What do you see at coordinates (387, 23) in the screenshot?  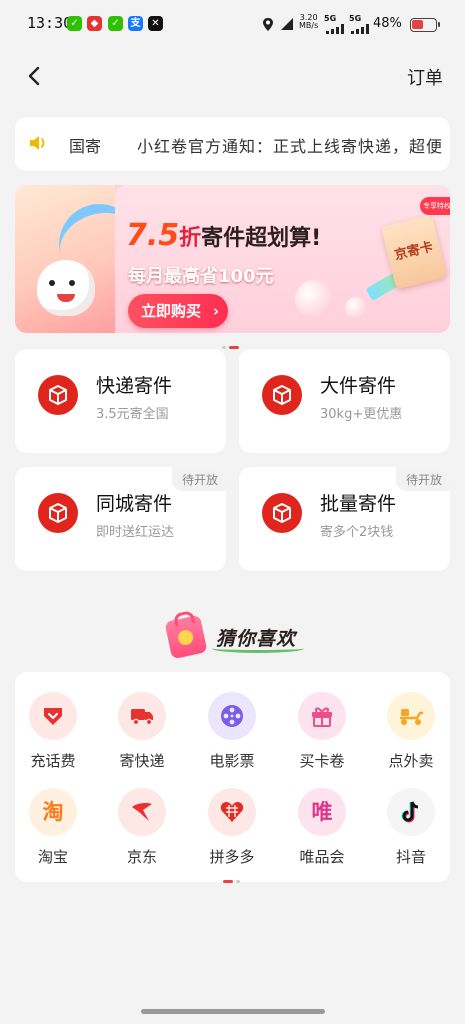 I see `battery-percent: 48%` at bounding box center [387, 23].